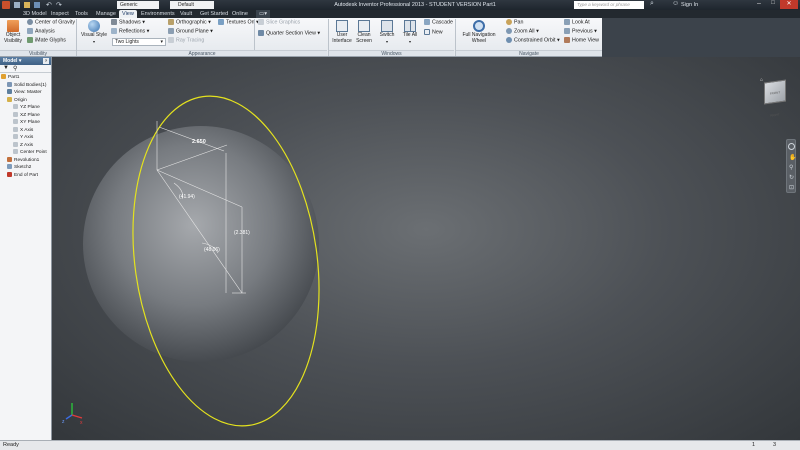 The image size is (800, 450). I want to click on close-icon: ✕, so click(789, 4).